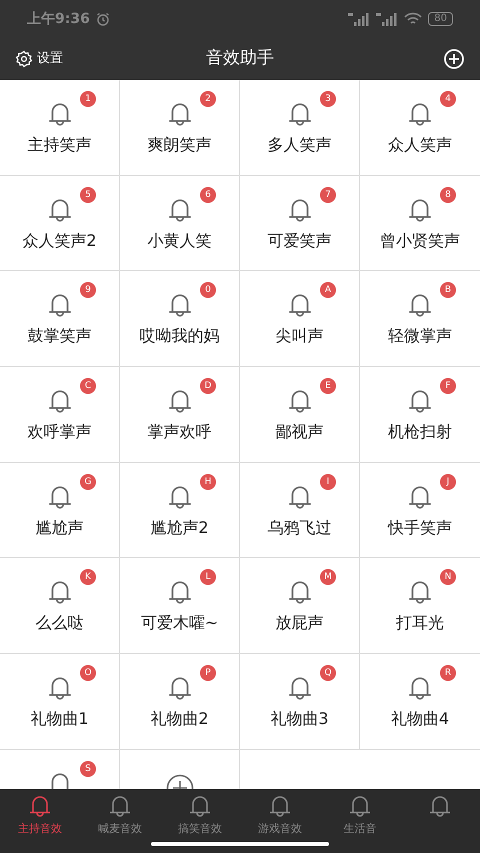  What do you see at coordinates (413, 19) in the screenshot?
I see `wifi-icon` at bounding box center [413, 19].